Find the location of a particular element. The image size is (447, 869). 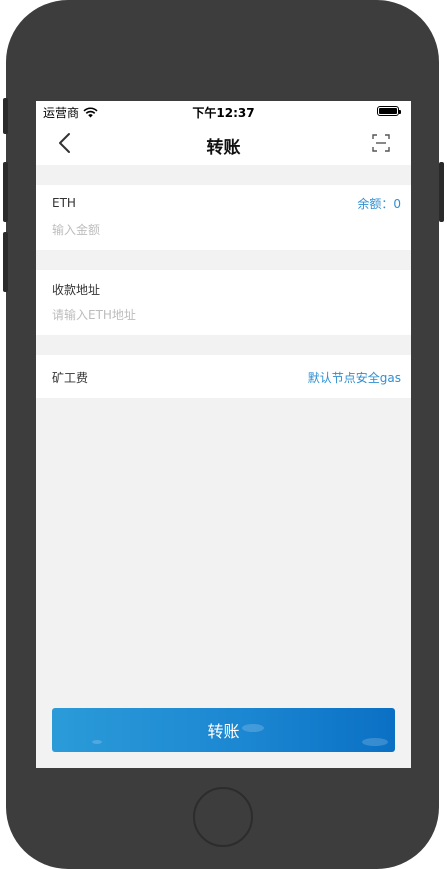

token-label: ETH is located at coordinates (64, 203).